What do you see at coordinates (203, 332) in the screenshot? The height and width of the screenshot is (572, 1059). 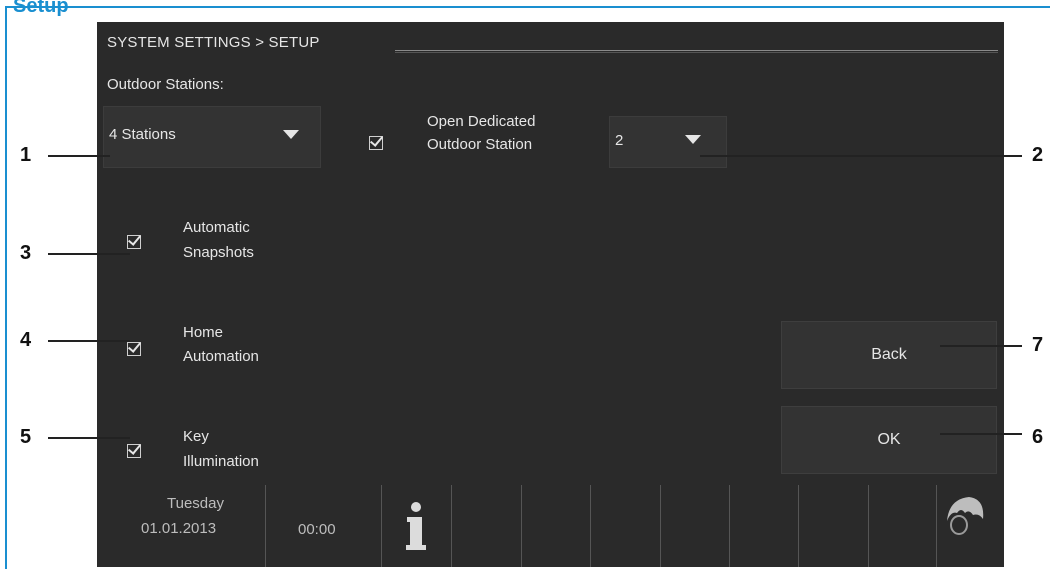 I see `home-automation-label-line1: Home` at bounding box center [203, 332].